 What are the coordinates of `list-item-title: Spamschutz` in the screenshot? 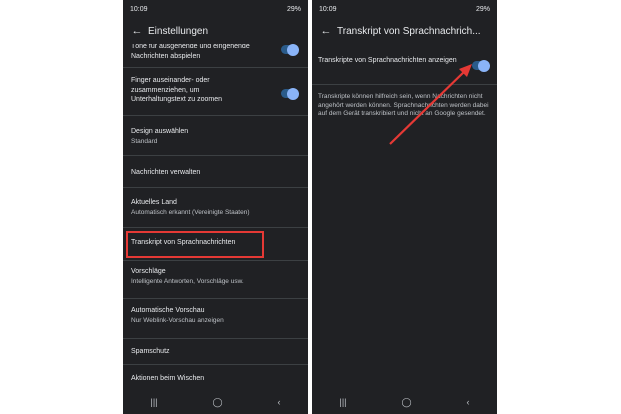 It's located at (150, 351).